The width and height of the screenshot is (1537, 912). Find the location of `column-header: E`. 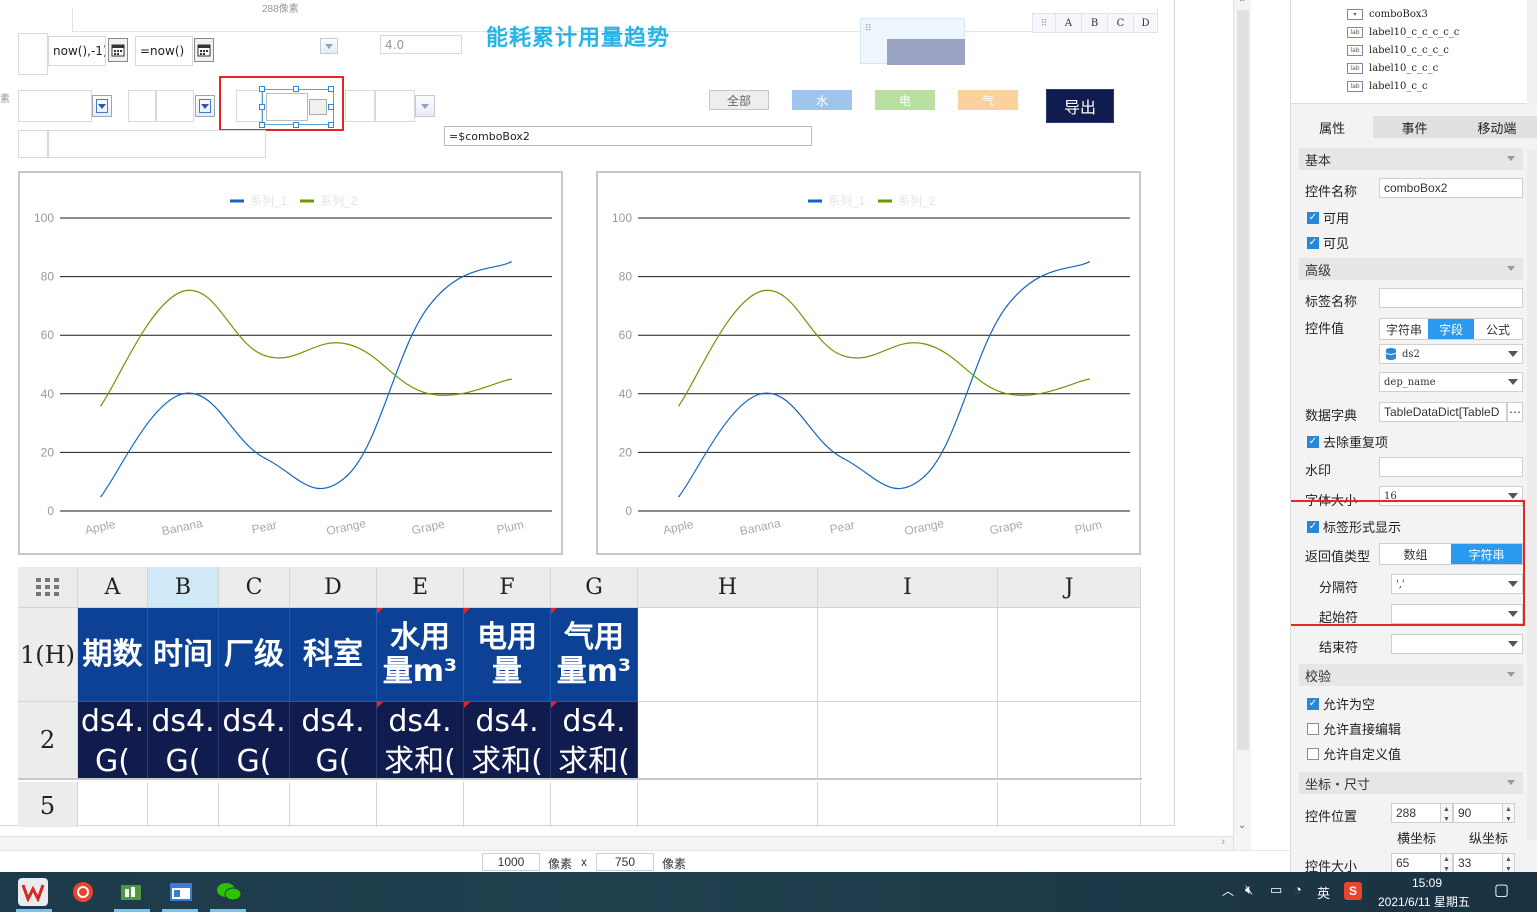

column-header: E is located at coordinates (420, 587).